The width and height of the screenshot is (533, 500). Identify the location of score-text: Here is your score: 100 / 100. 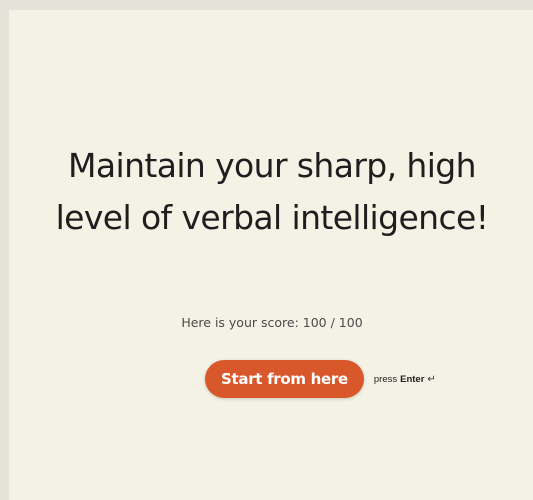
(272, 322).